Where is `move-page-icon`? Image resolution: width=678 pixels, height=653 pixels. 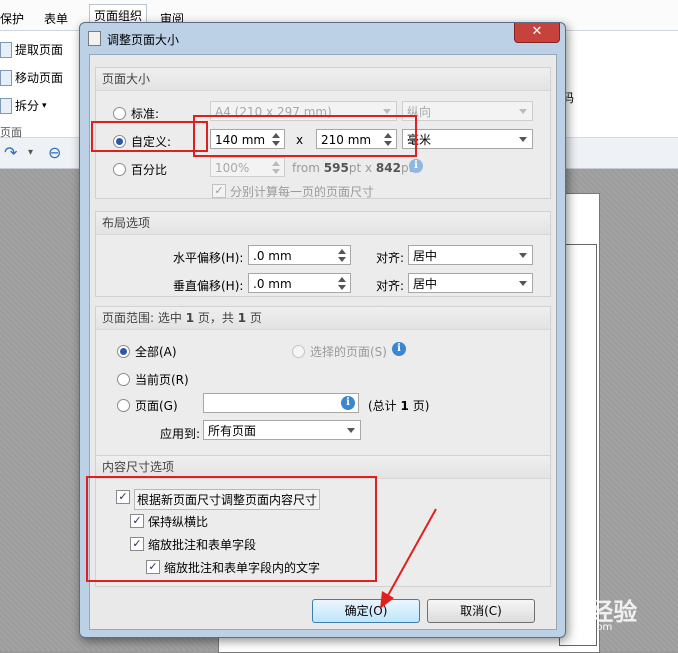 move-page-icon is located at coordinates (6, 77).